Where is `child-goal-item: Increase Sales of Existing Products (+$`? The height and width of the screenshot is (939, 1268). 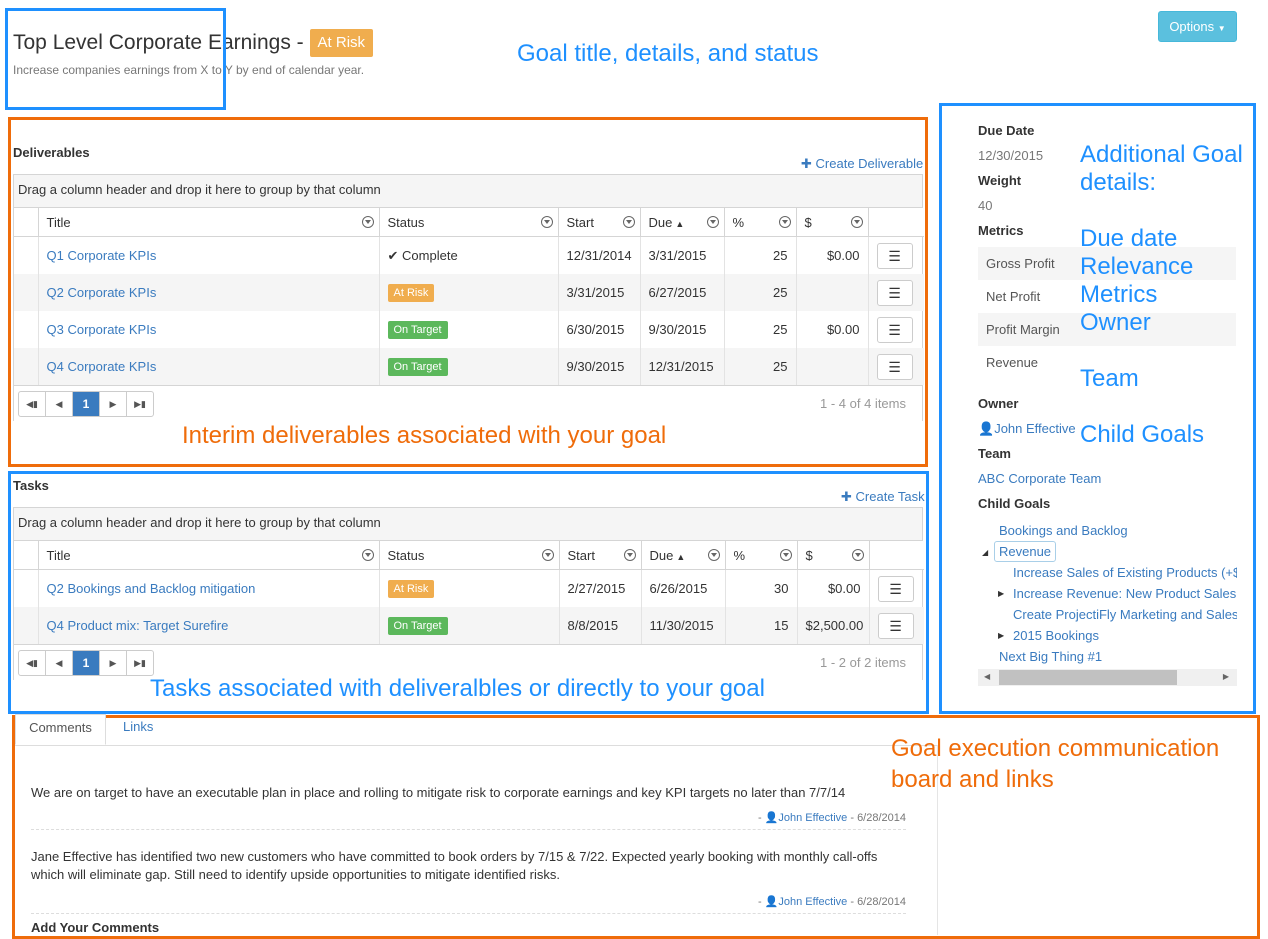 child-goal-item: Increase Sales of Existing Products (+$ is located at coordinates (1125, 572).